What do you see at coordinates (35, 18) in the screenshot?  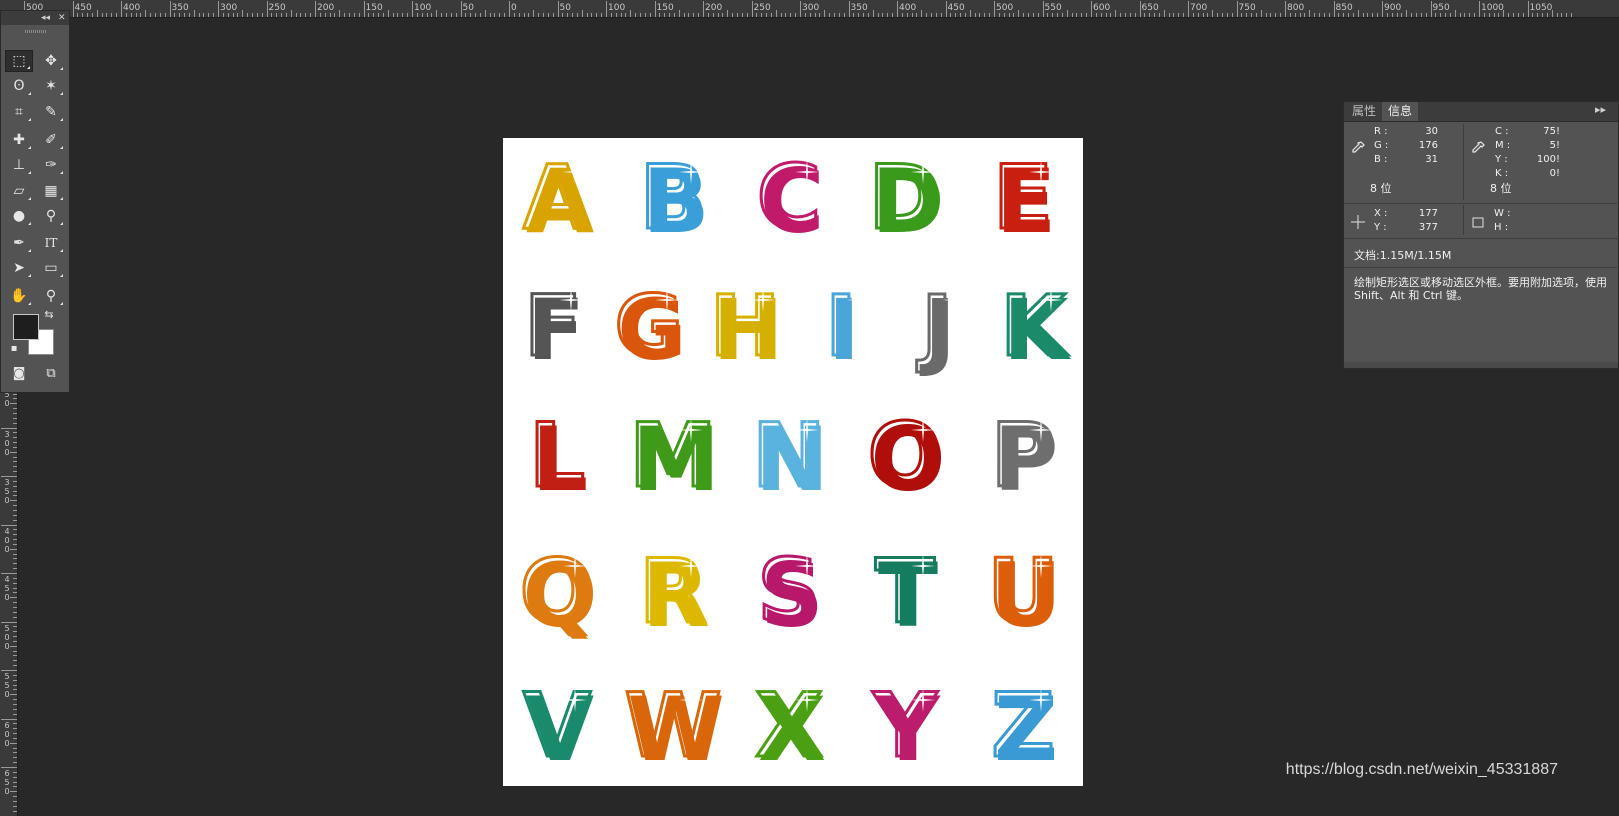 I see `tools-panel-header: ◂◂ ✕` at bounding box center [35, 18].